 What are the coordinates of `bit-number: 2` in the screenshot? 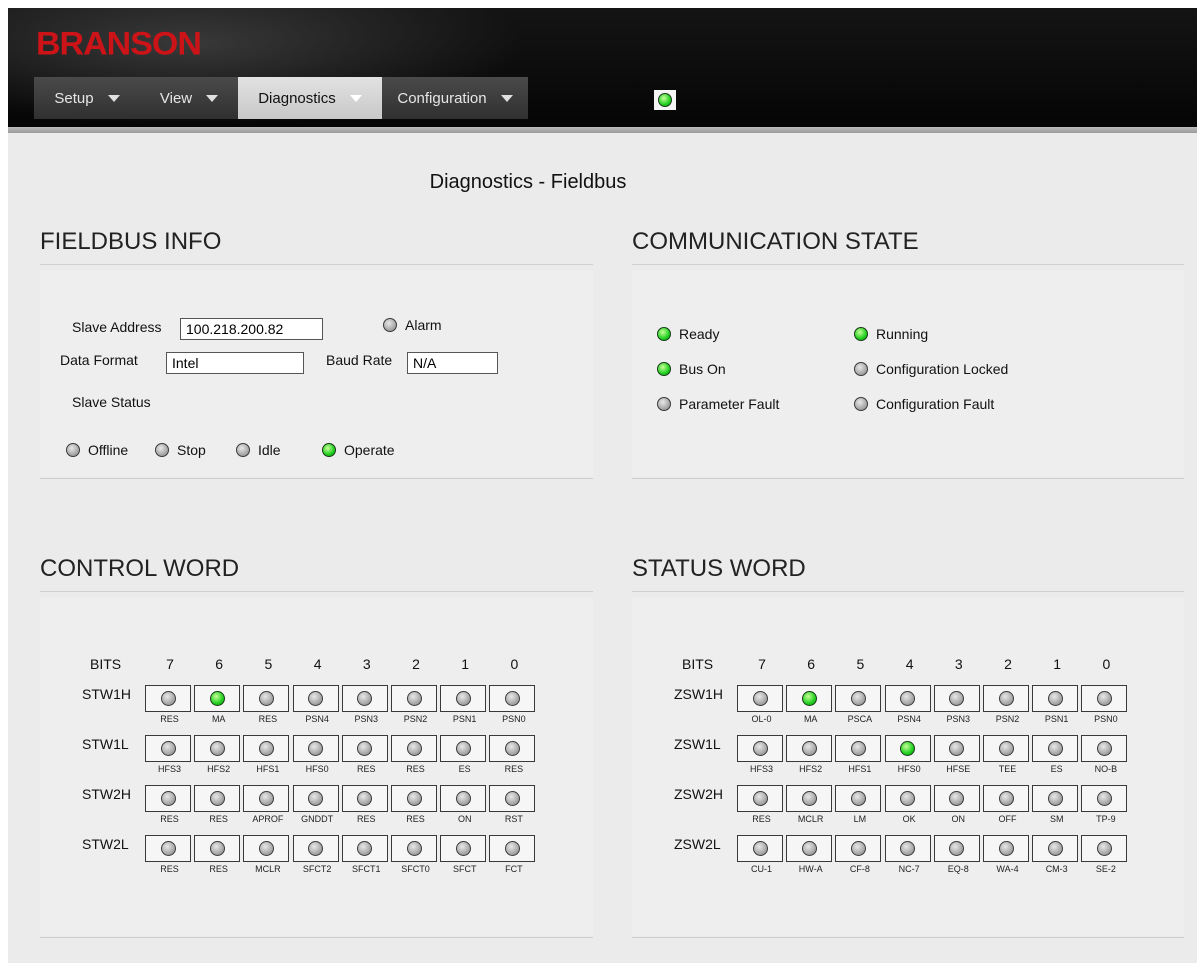 It's located at (416, 664).